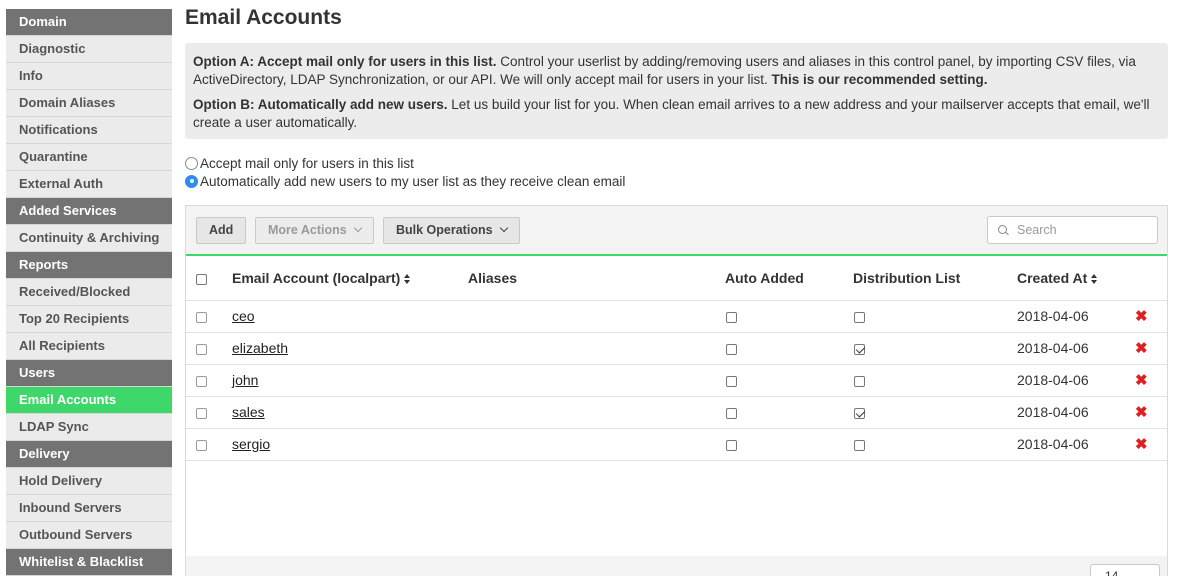 The image size is (1195, 576). I want to click on table-row: sales 2018-04-06 ✖, so click(676, 412).